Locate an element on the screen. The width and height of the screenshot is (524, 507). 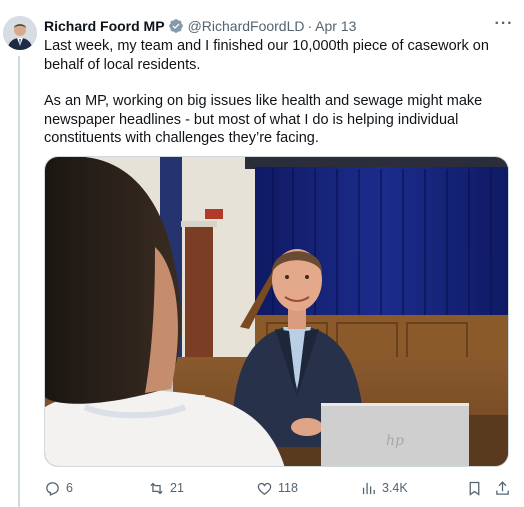
repost-button: 21 is located at coordinates (166, 488).